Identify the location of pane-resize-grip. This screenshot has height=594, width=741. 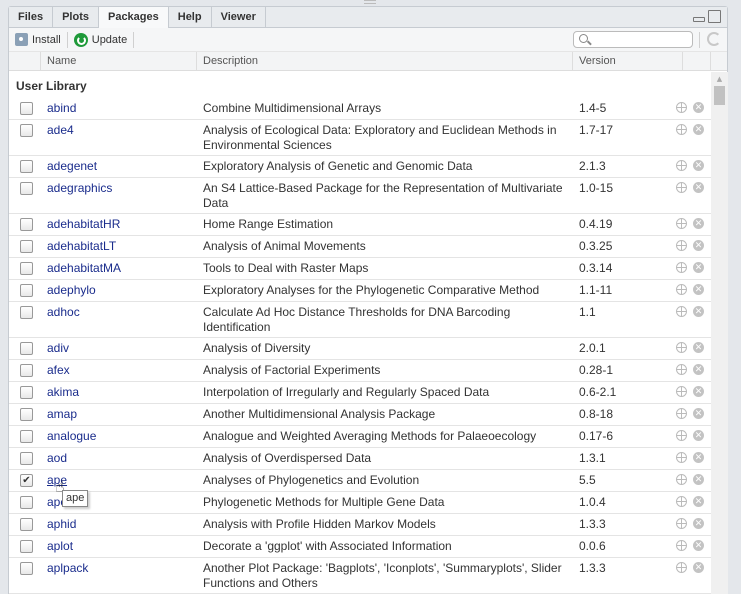
(370, 2).